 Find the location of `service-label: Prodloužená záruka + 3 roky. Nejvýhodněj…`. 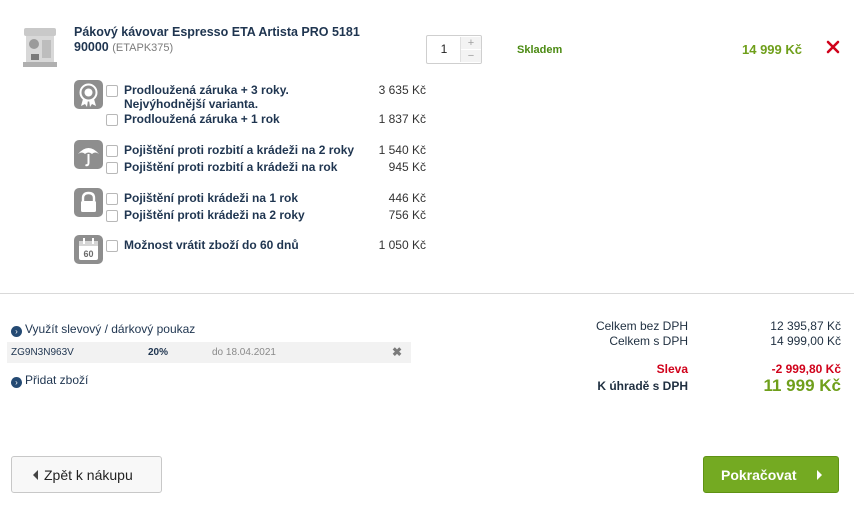

service-label: Prodloužená záruka + 3 roky. Nejvýhodněj… is located at coordinates (206, 97).